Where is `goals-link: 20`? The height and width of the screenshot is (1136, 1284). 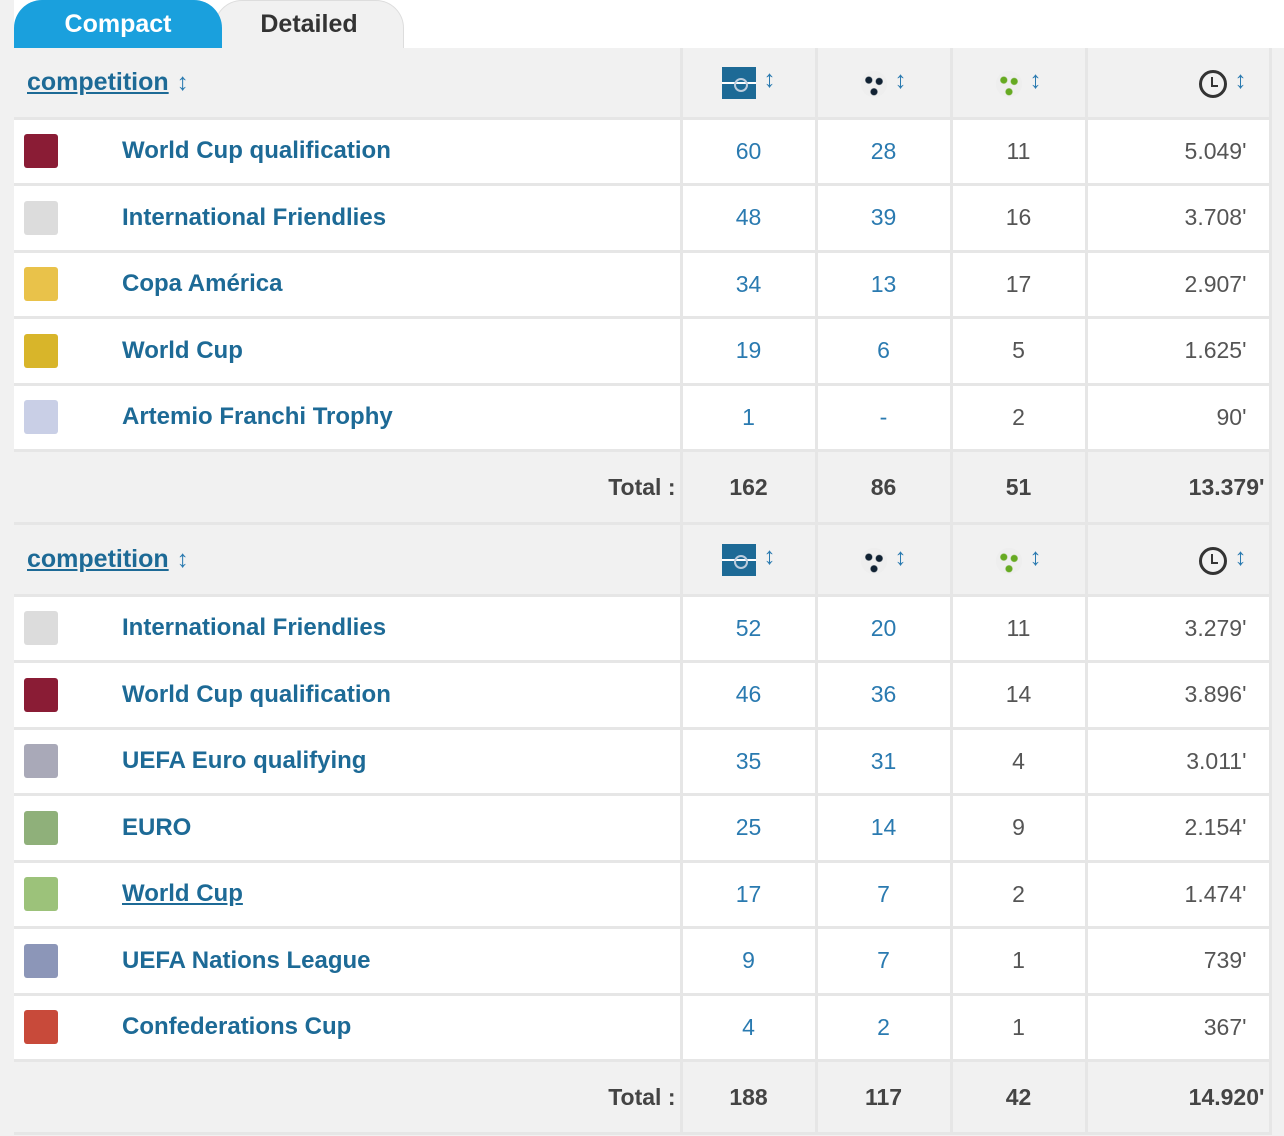
goals-link: 20 is located at coordinates (884, 628).